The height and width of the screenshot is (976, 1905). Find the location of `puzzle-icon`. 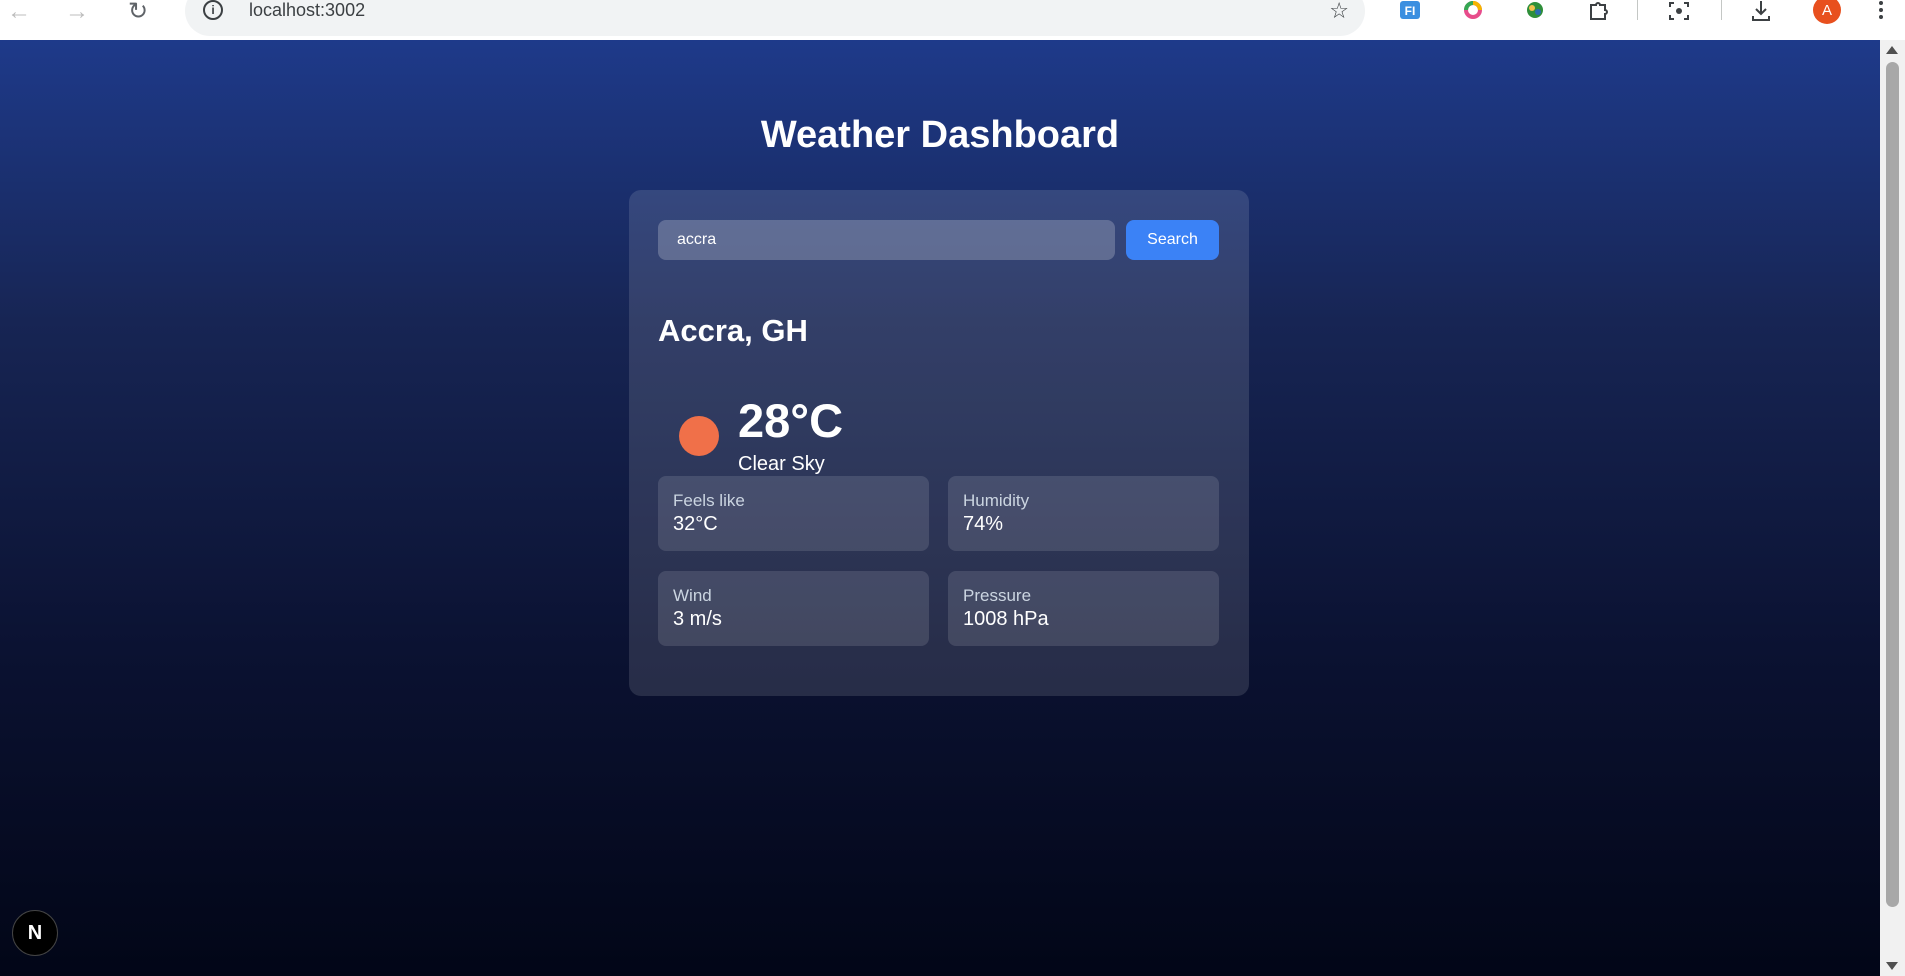

puzzle-icon is located at coordinates (1599, 12).